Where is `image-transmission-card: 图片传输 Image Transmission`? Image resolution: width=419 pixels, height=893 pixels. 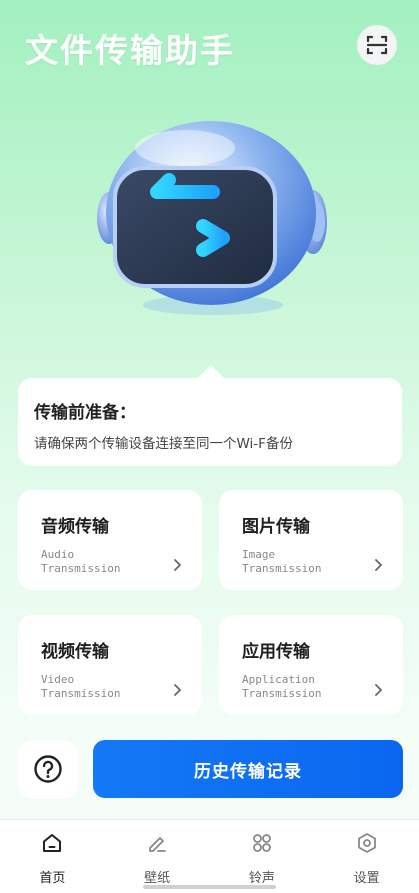 image-transmission-card: 图片传输 Image Transmission is located at coordinates (311, 540).